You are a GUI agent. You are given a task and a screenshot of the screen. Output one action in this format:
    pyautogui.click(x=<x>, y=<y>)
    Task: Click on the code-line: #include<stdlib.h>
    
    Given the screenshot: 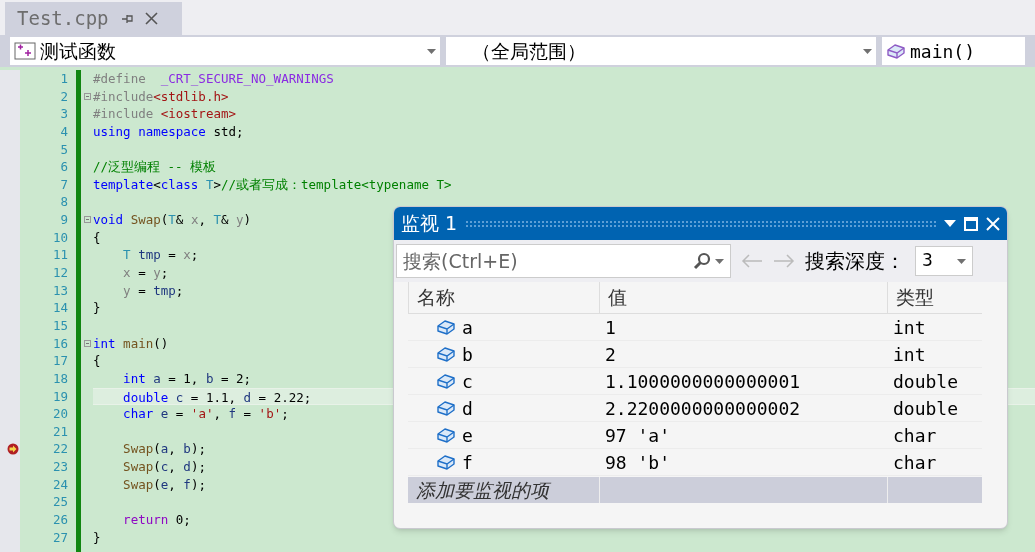 What is the action you would take?
    pyautogui.click(x=161, y=96)
    